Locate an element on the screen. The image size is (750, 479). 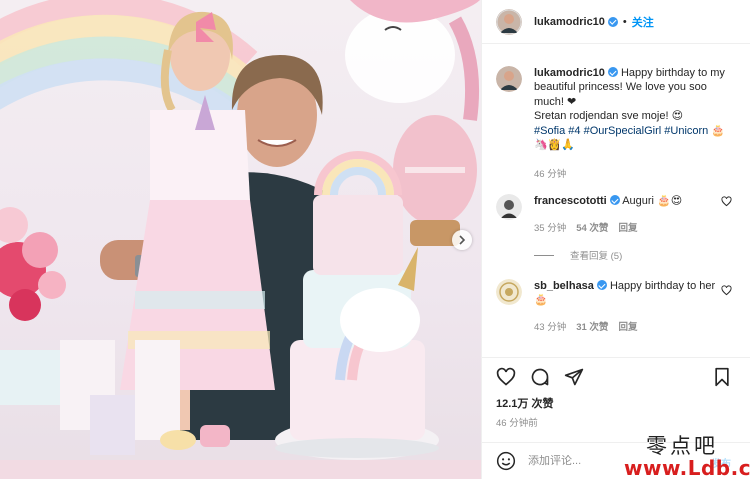
follow-button: 关注 is located at coordinates (643, 22).